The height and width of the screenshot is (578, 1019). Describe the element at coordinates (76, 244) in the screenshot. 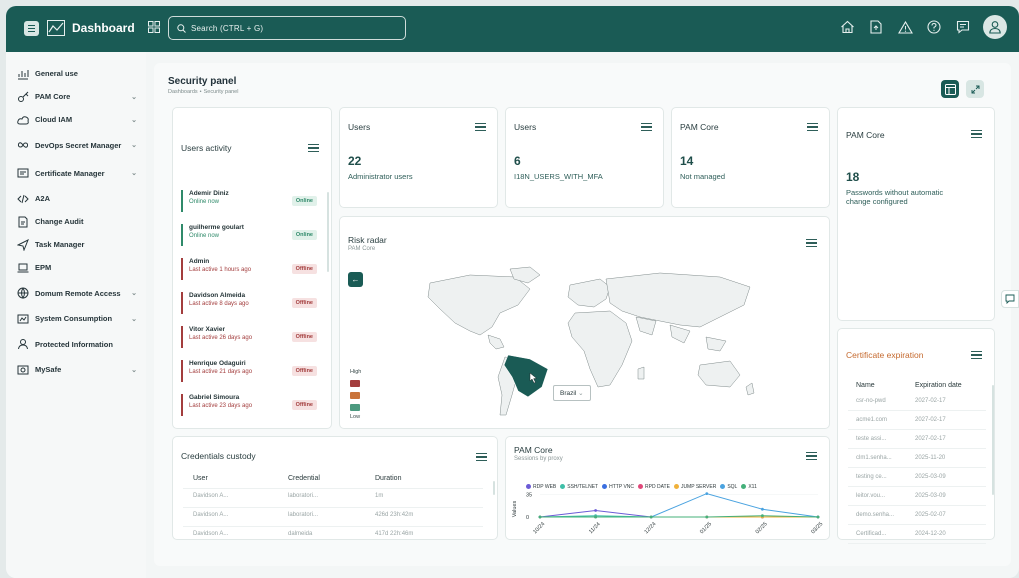

I see `sidebar-item: Task Manager` at that location.